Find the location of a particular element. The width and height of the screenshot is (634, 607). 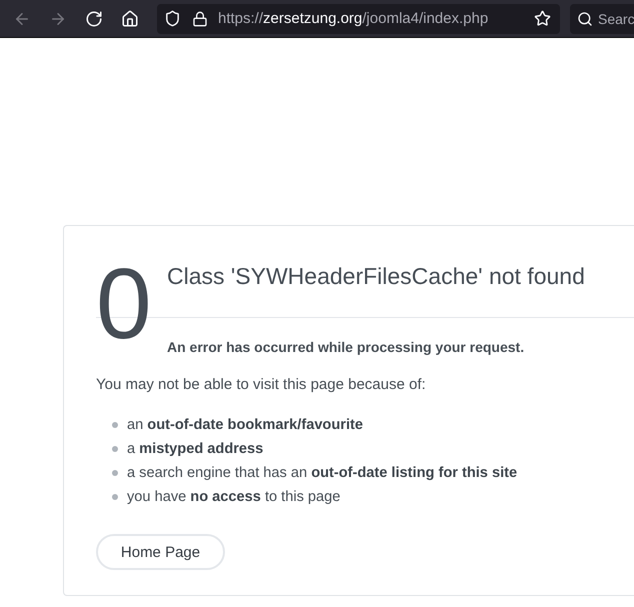

reason-text: a mistyped address is located at coordinates (195, 449).